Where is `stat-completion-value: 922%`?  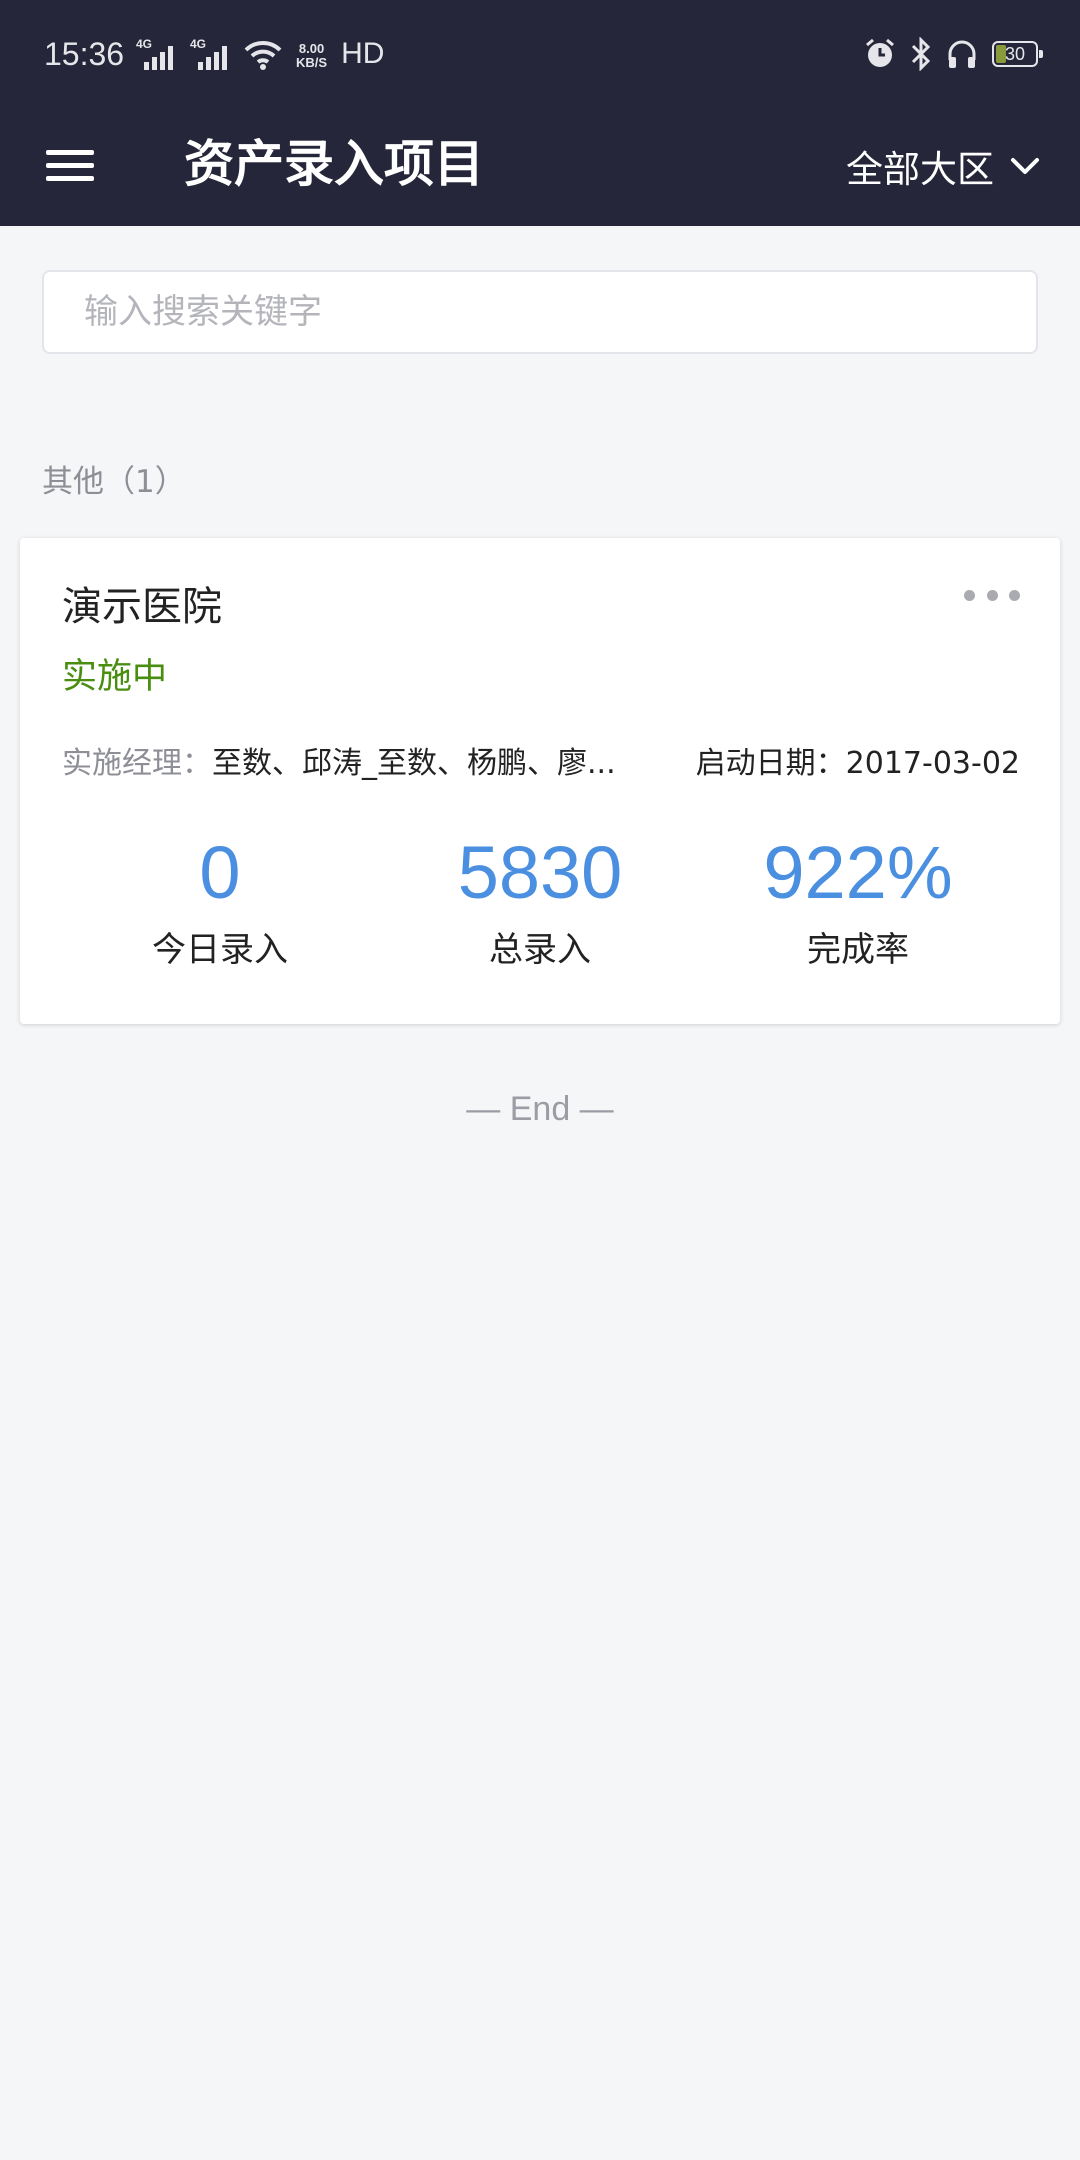 stat-completion-value: 922% is located at coordinates (858, 872).